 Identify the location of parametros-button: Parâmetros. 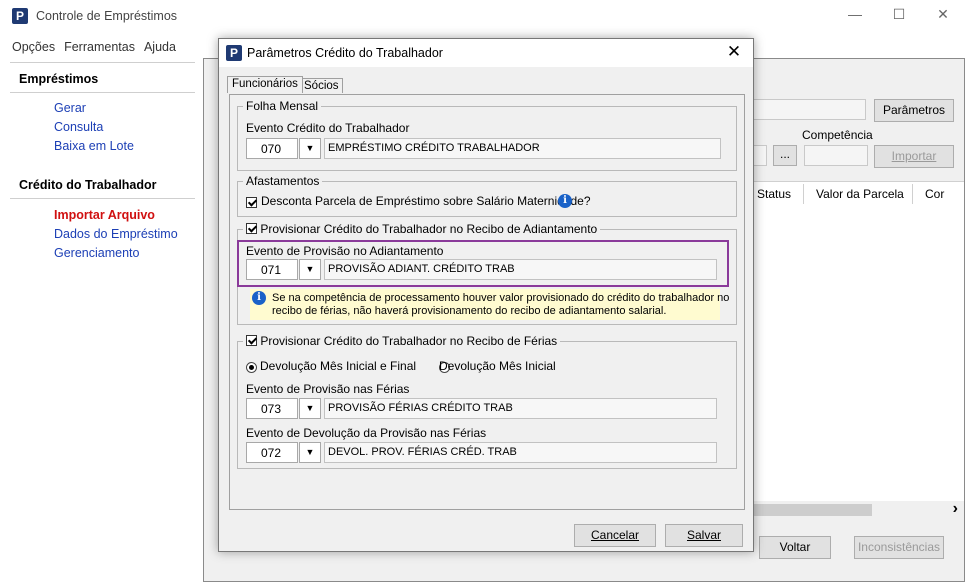
(914, 110).